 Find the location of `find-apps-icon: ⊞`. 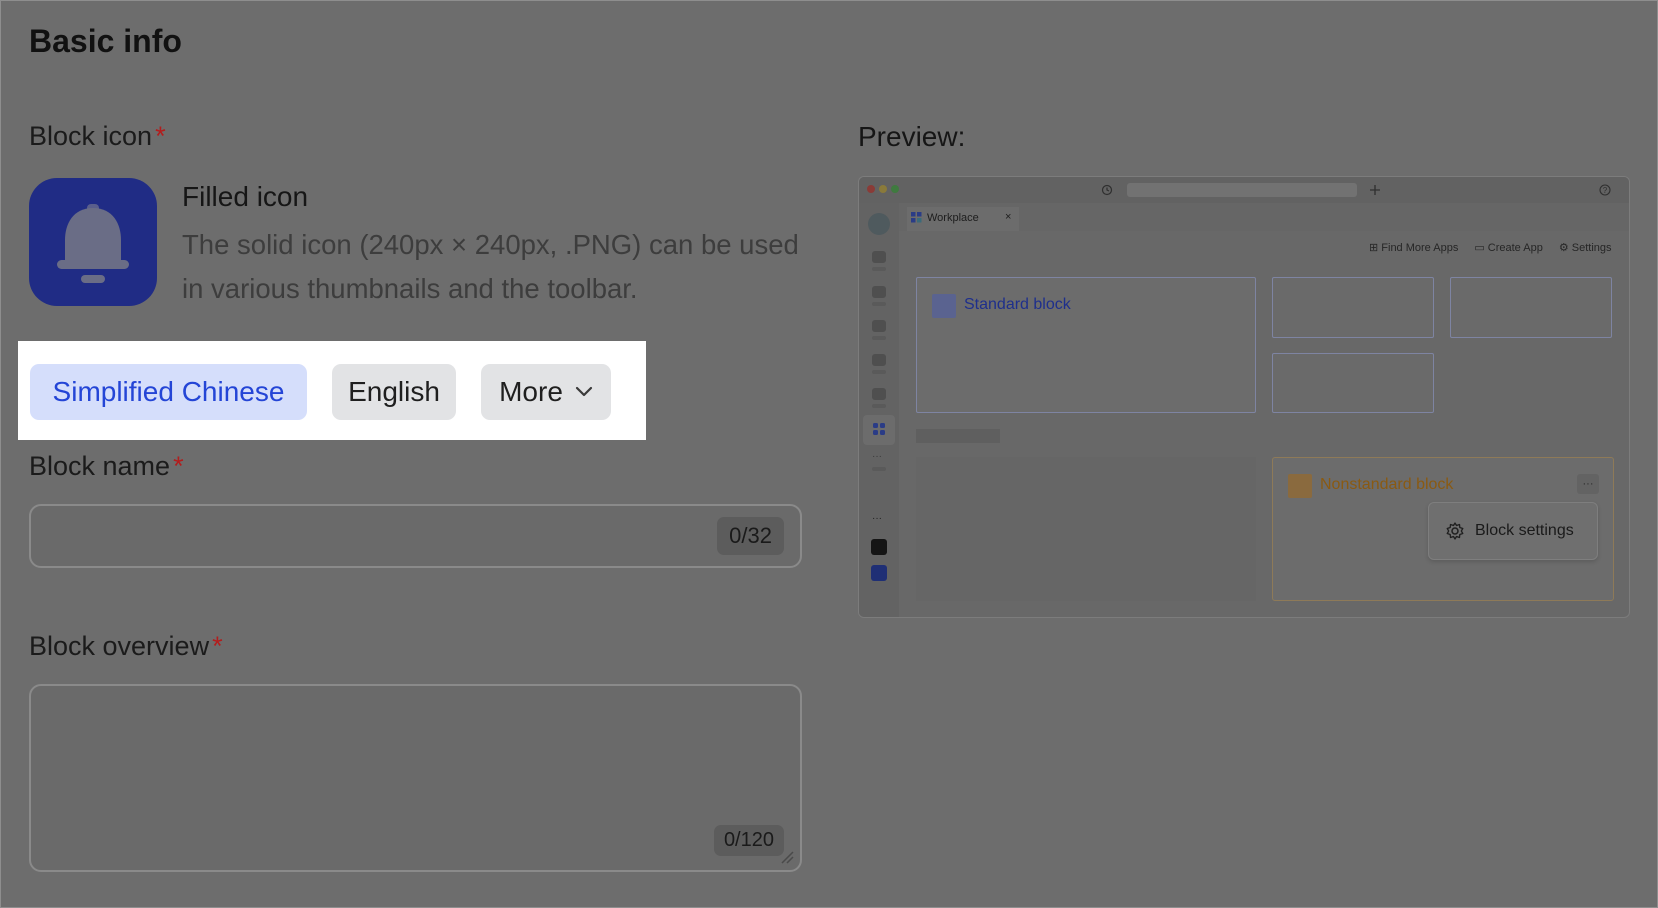

find-apps-icon: ⊞ is located at coordinates (1375, 248).